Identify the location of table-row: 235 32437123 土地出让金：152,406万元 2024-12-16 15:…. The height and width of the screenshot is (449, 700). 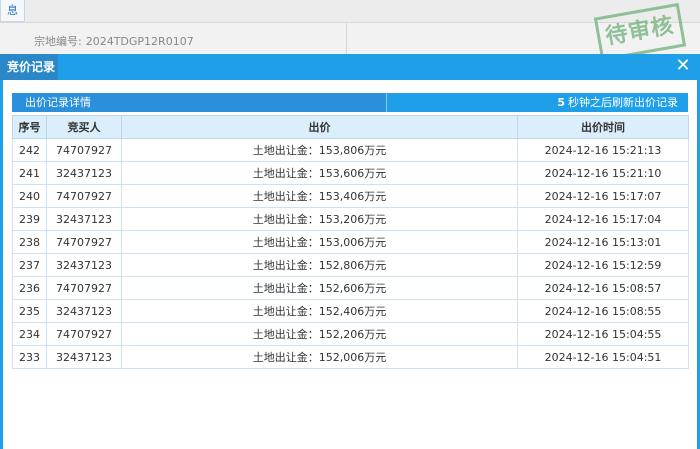
(350, 311).